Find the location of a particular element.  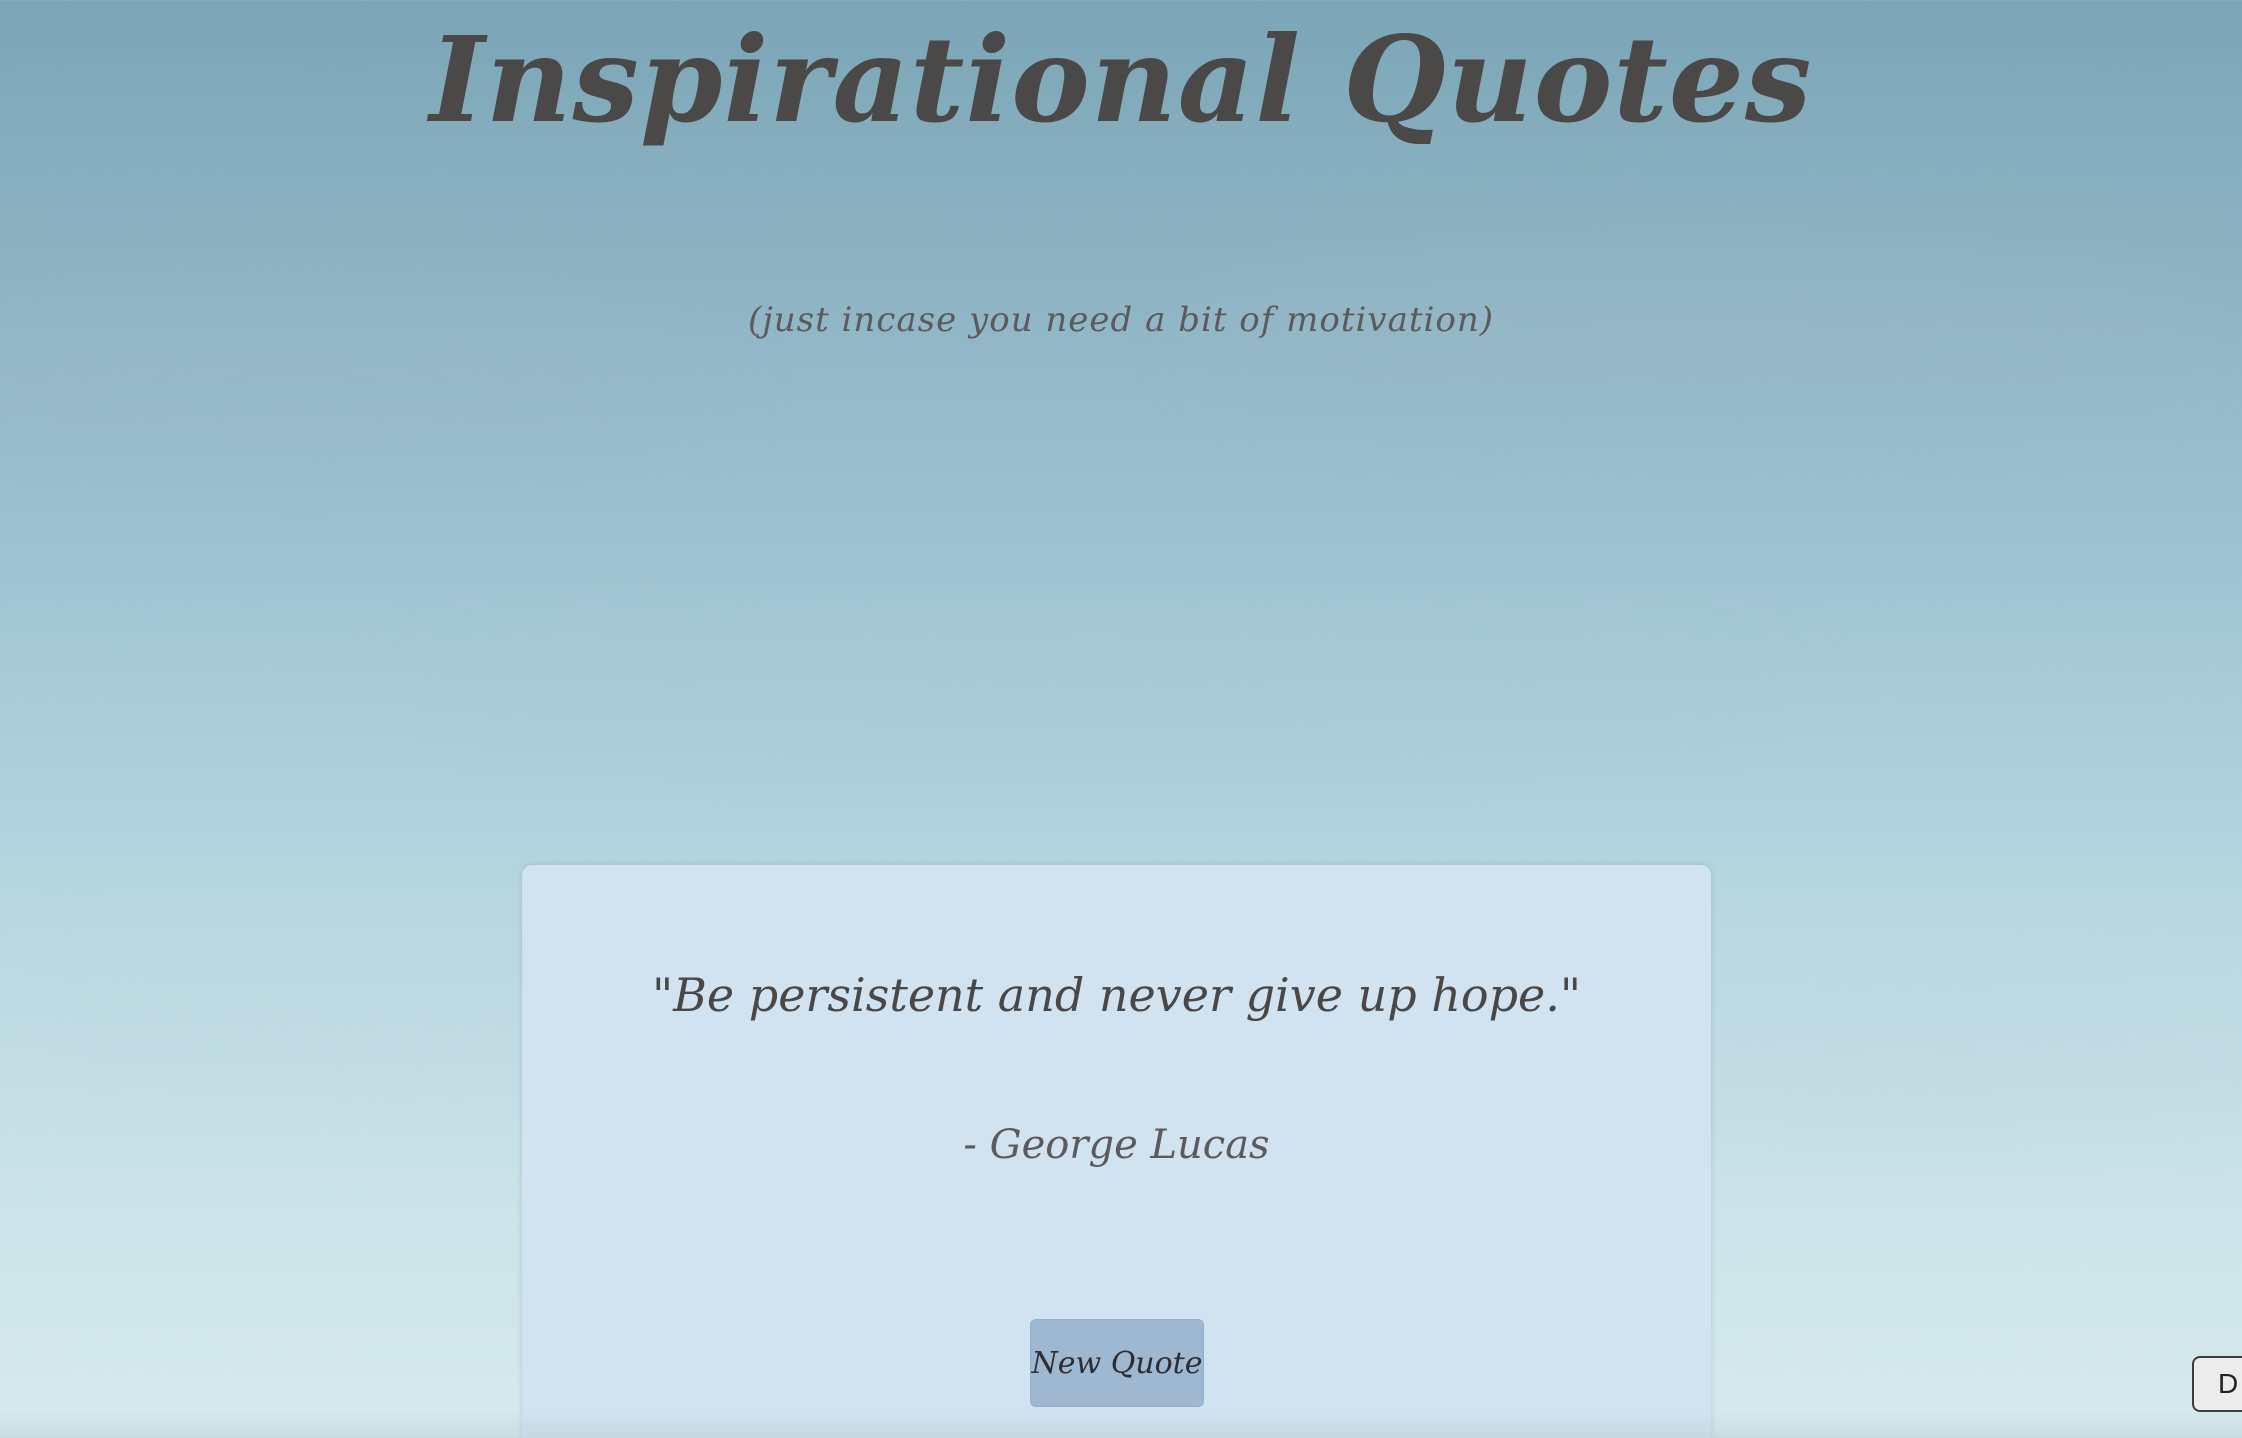

quote-author: - George Lucas is located at coordinates (1116, 1145).